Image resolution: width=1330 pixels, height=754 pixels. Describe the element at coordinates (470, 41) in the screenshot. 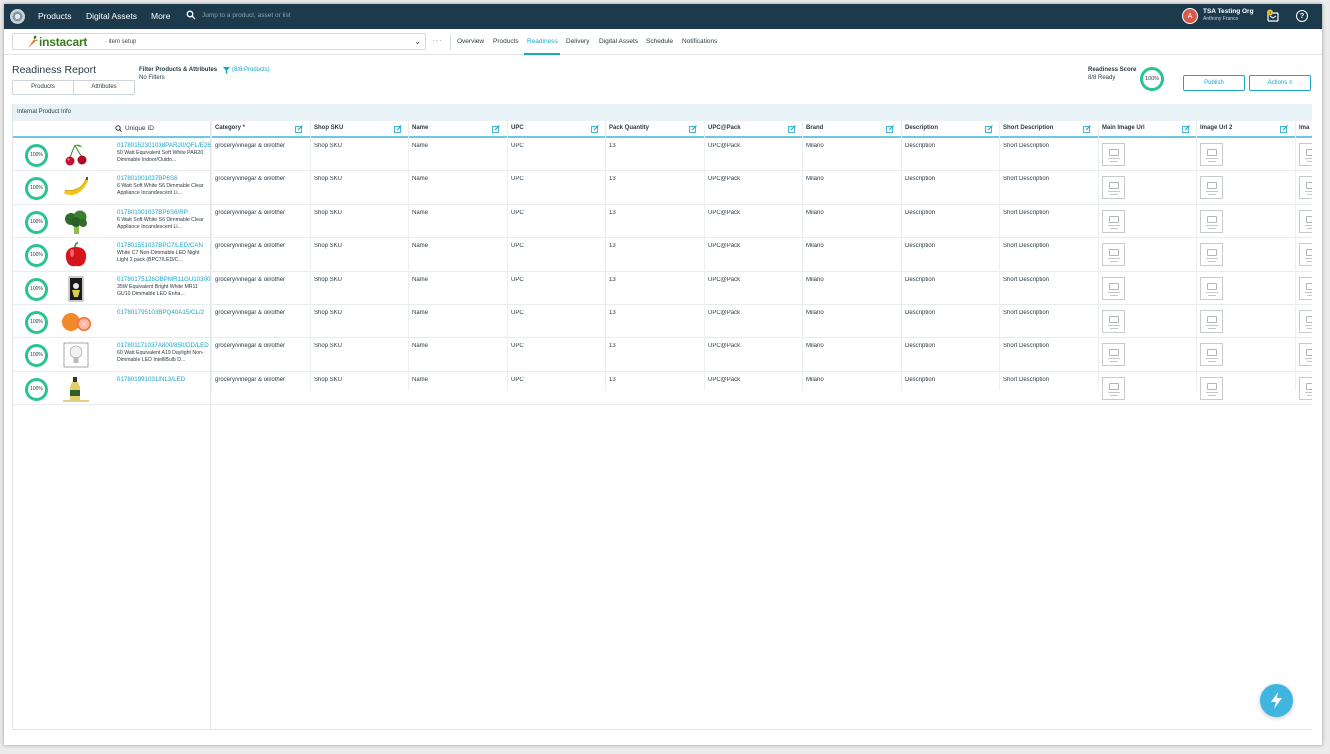

I see `tab-overview: Overview` at that location.